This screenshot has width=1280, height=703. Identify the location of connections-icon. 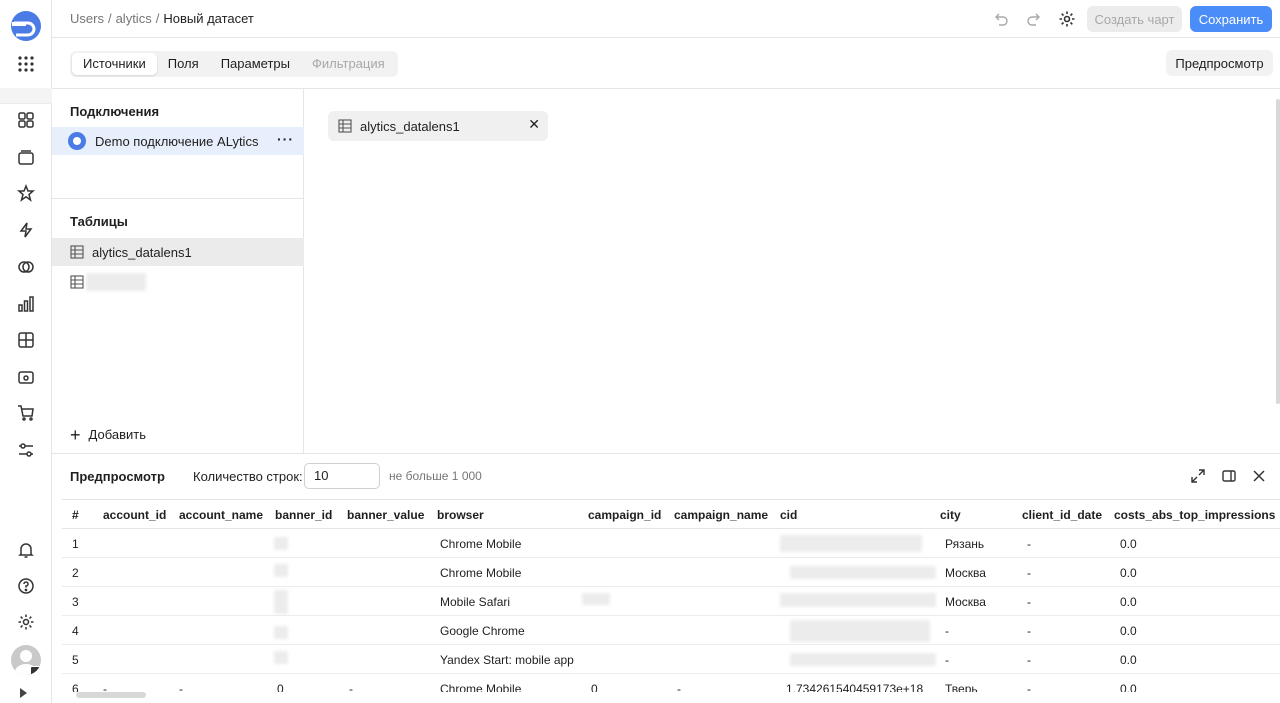
(26, 267).